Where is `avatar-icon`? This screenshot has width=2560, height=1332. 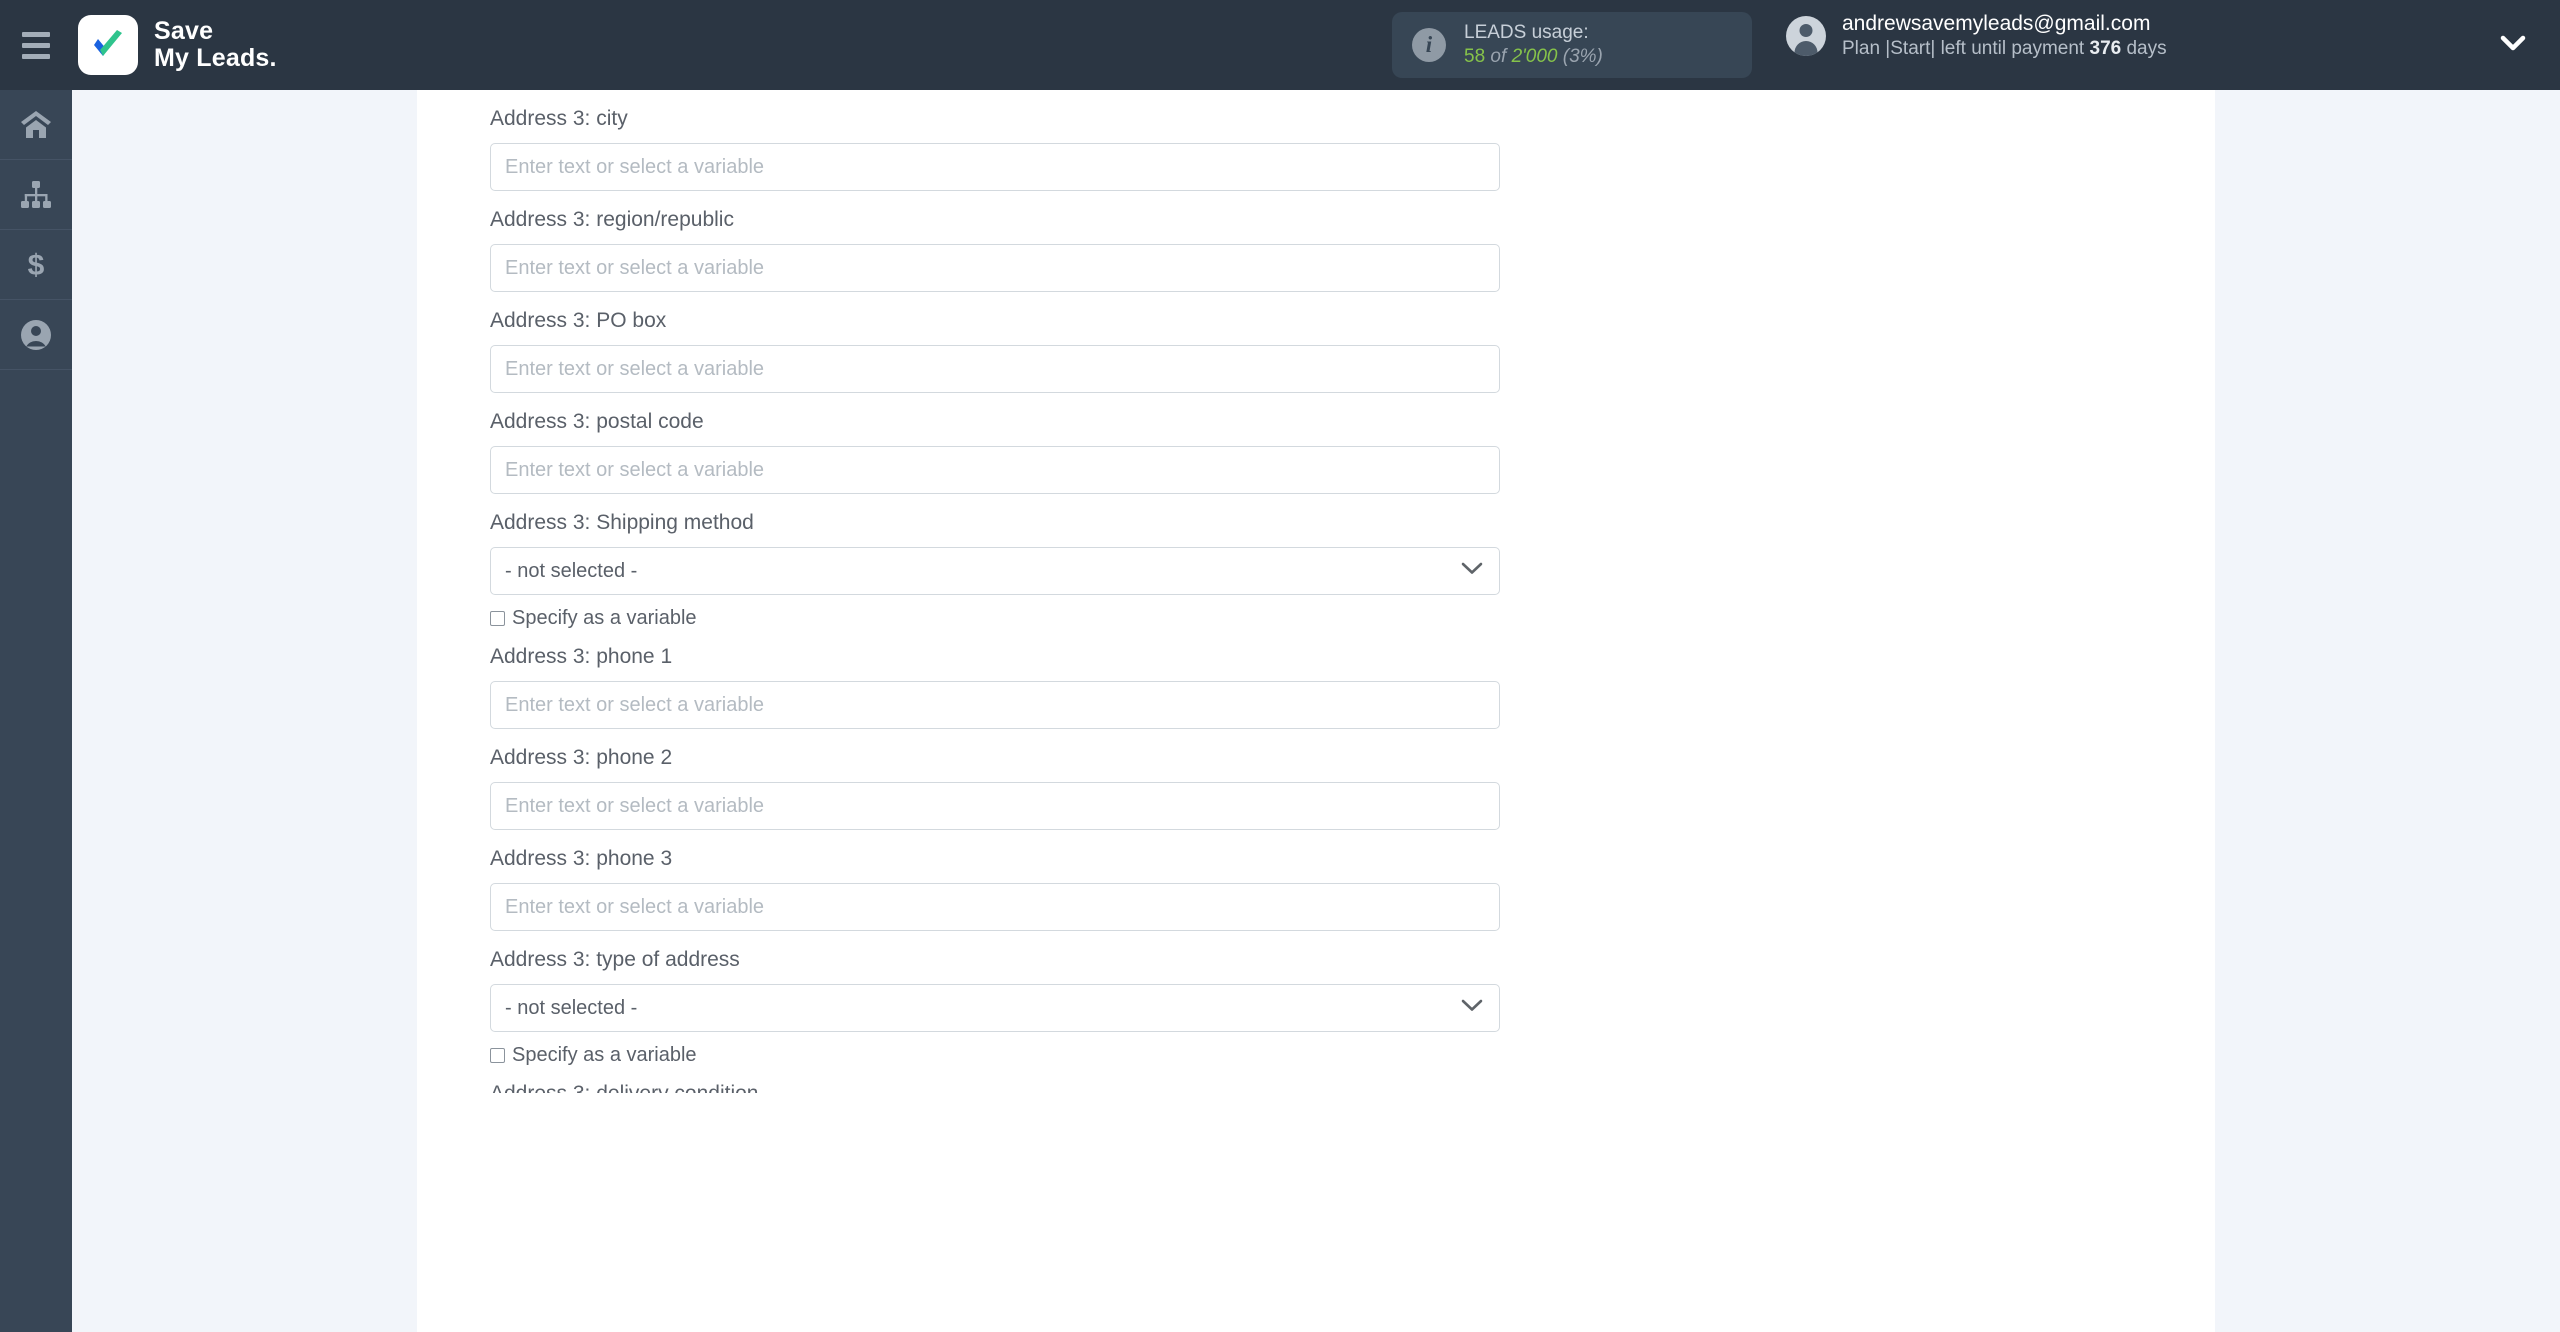 avatar-icon is located at coordinates (1806, 35).